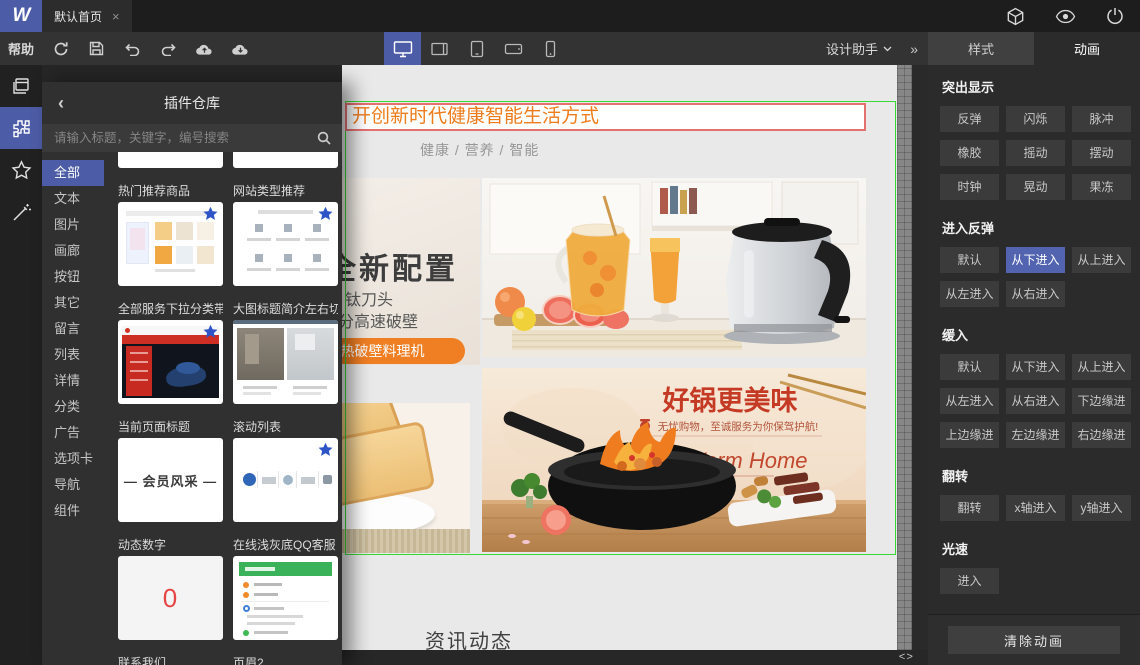  Describe the element at coordinates (1101, 401) in the screenshot. I see `animation-option-button: 下边缘进` at that location.